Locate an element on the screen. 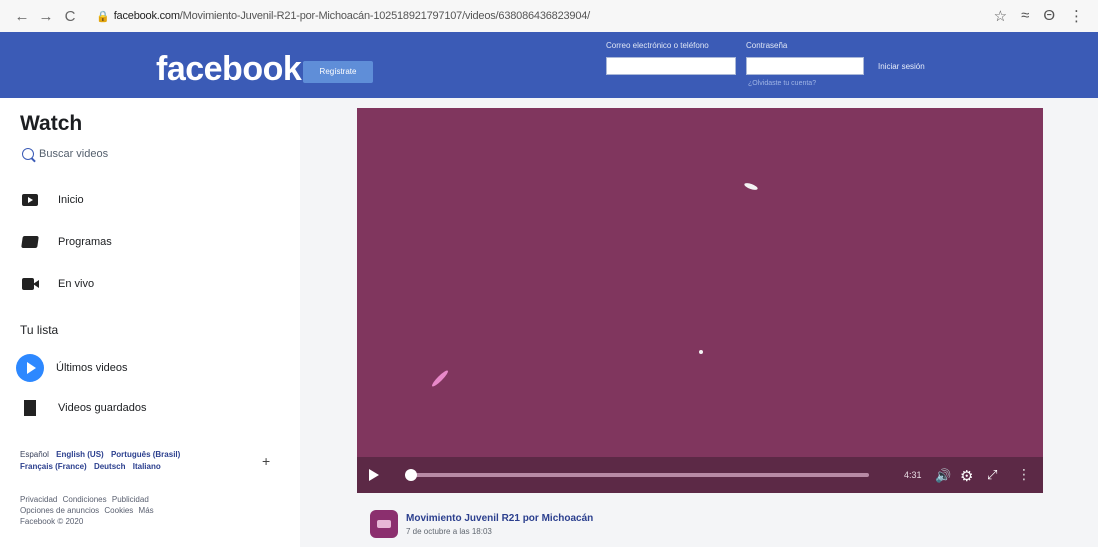  search-input: Buscar videos is located at coordinates (65, 154).